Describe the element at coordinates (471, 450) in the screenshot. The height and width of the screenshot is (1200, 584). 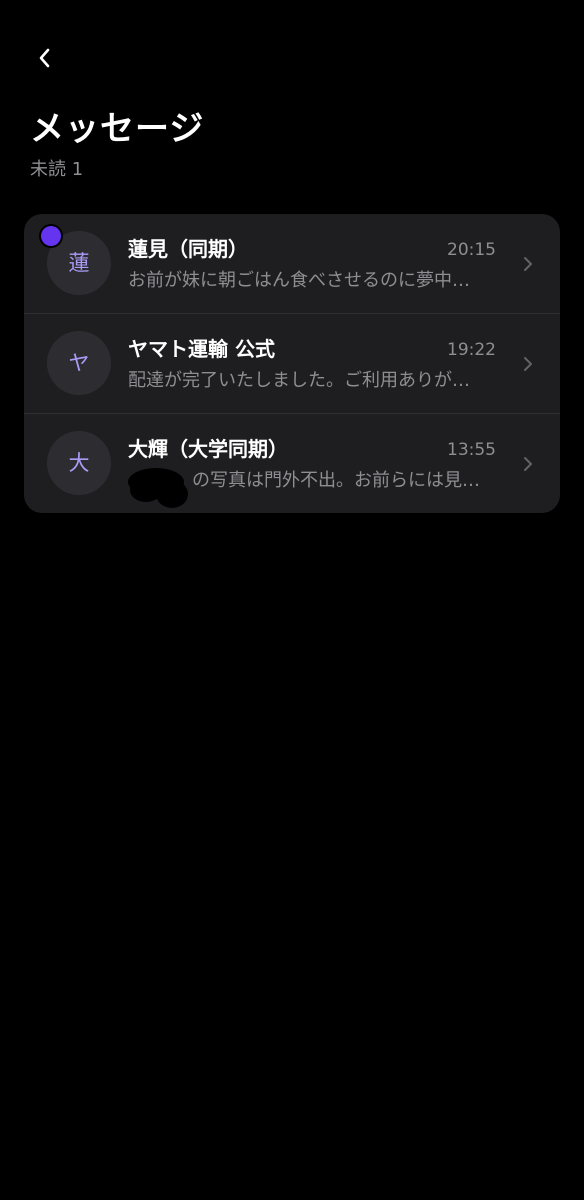
I see `message-time: 13:55` at that location.